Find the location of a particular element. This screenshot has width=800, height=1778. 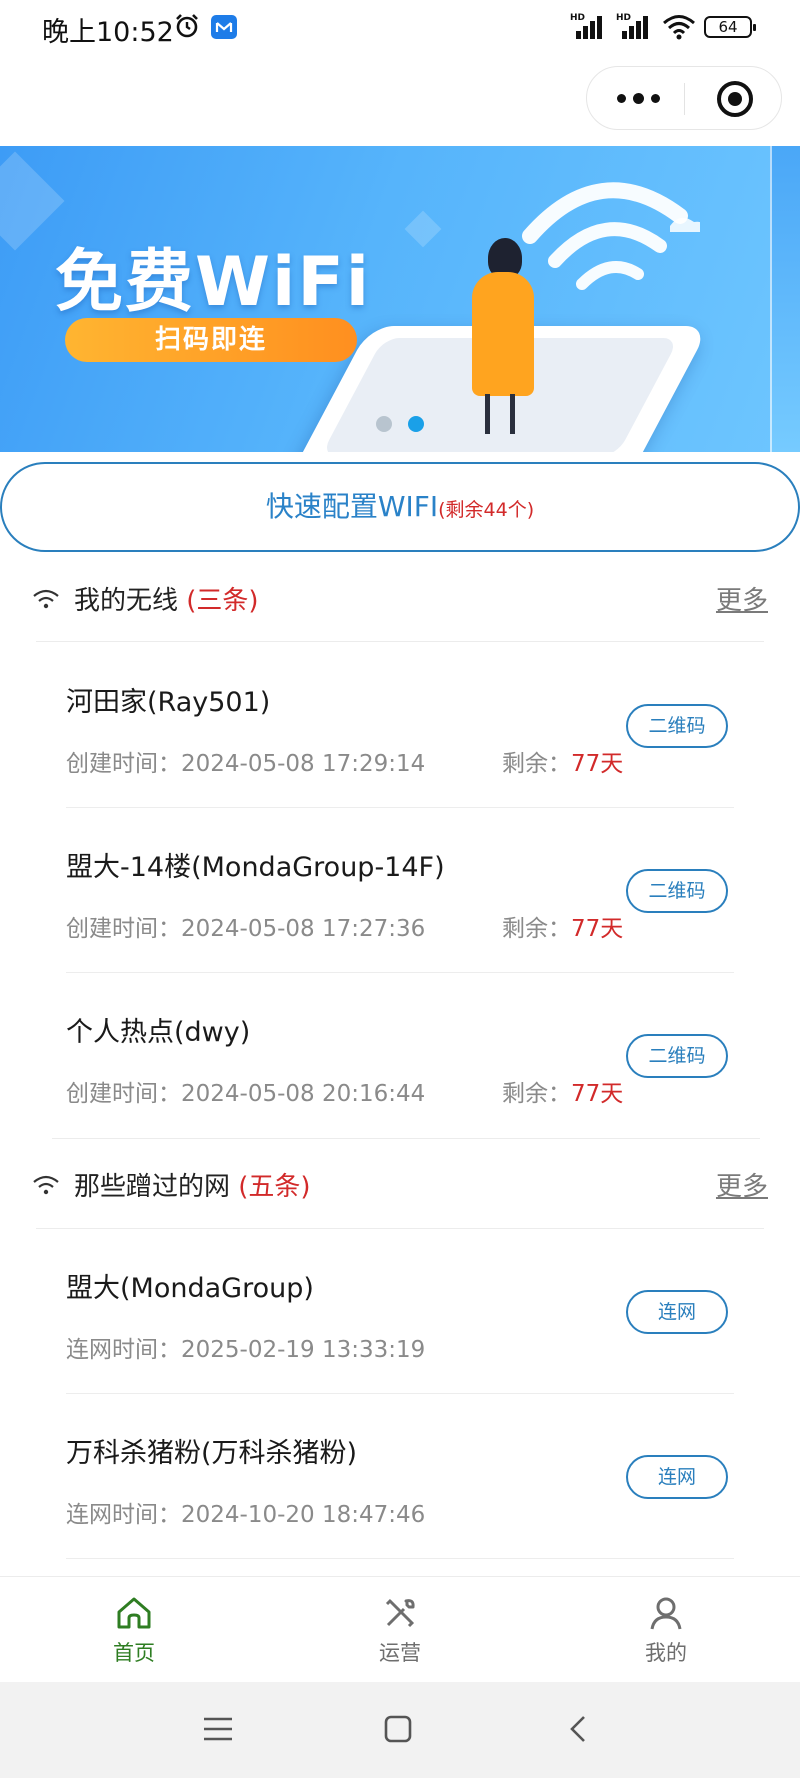

tab-operations: 运营 is located at coordinates (400, 1632).